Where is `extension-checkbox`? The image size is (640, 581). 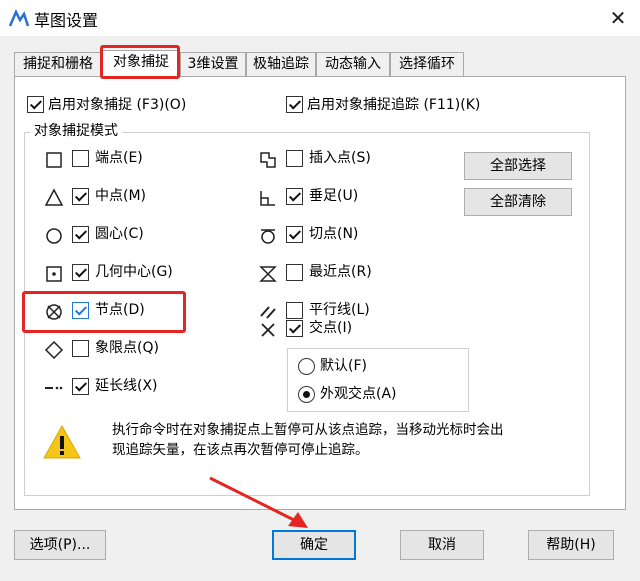 extension-checkbox is located at coordinates (80, 386).